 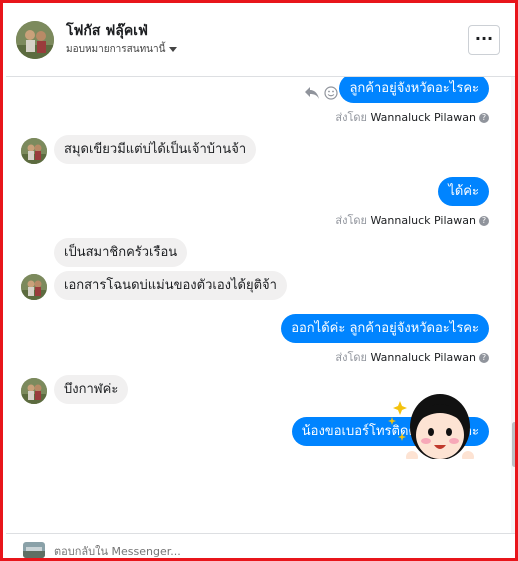 What do you see at coordinates (121, 252) in the screenshot?
I see `message-bubble-incoming: เป็นสมาชิกครัวเรือน` at bounding box center [121, 252].